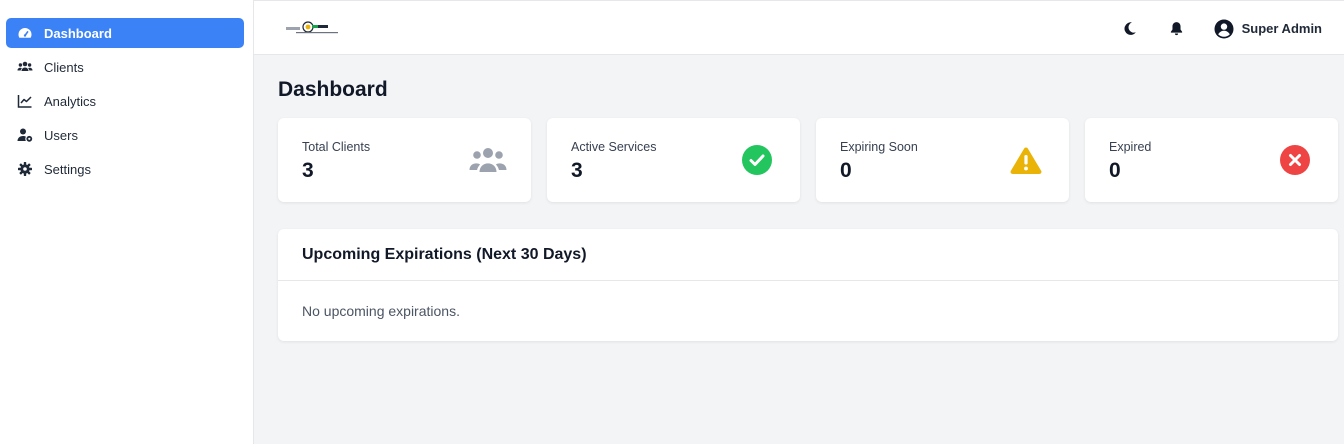  I want to click on sidebar-item-clients: Clients, so click(125, 67).